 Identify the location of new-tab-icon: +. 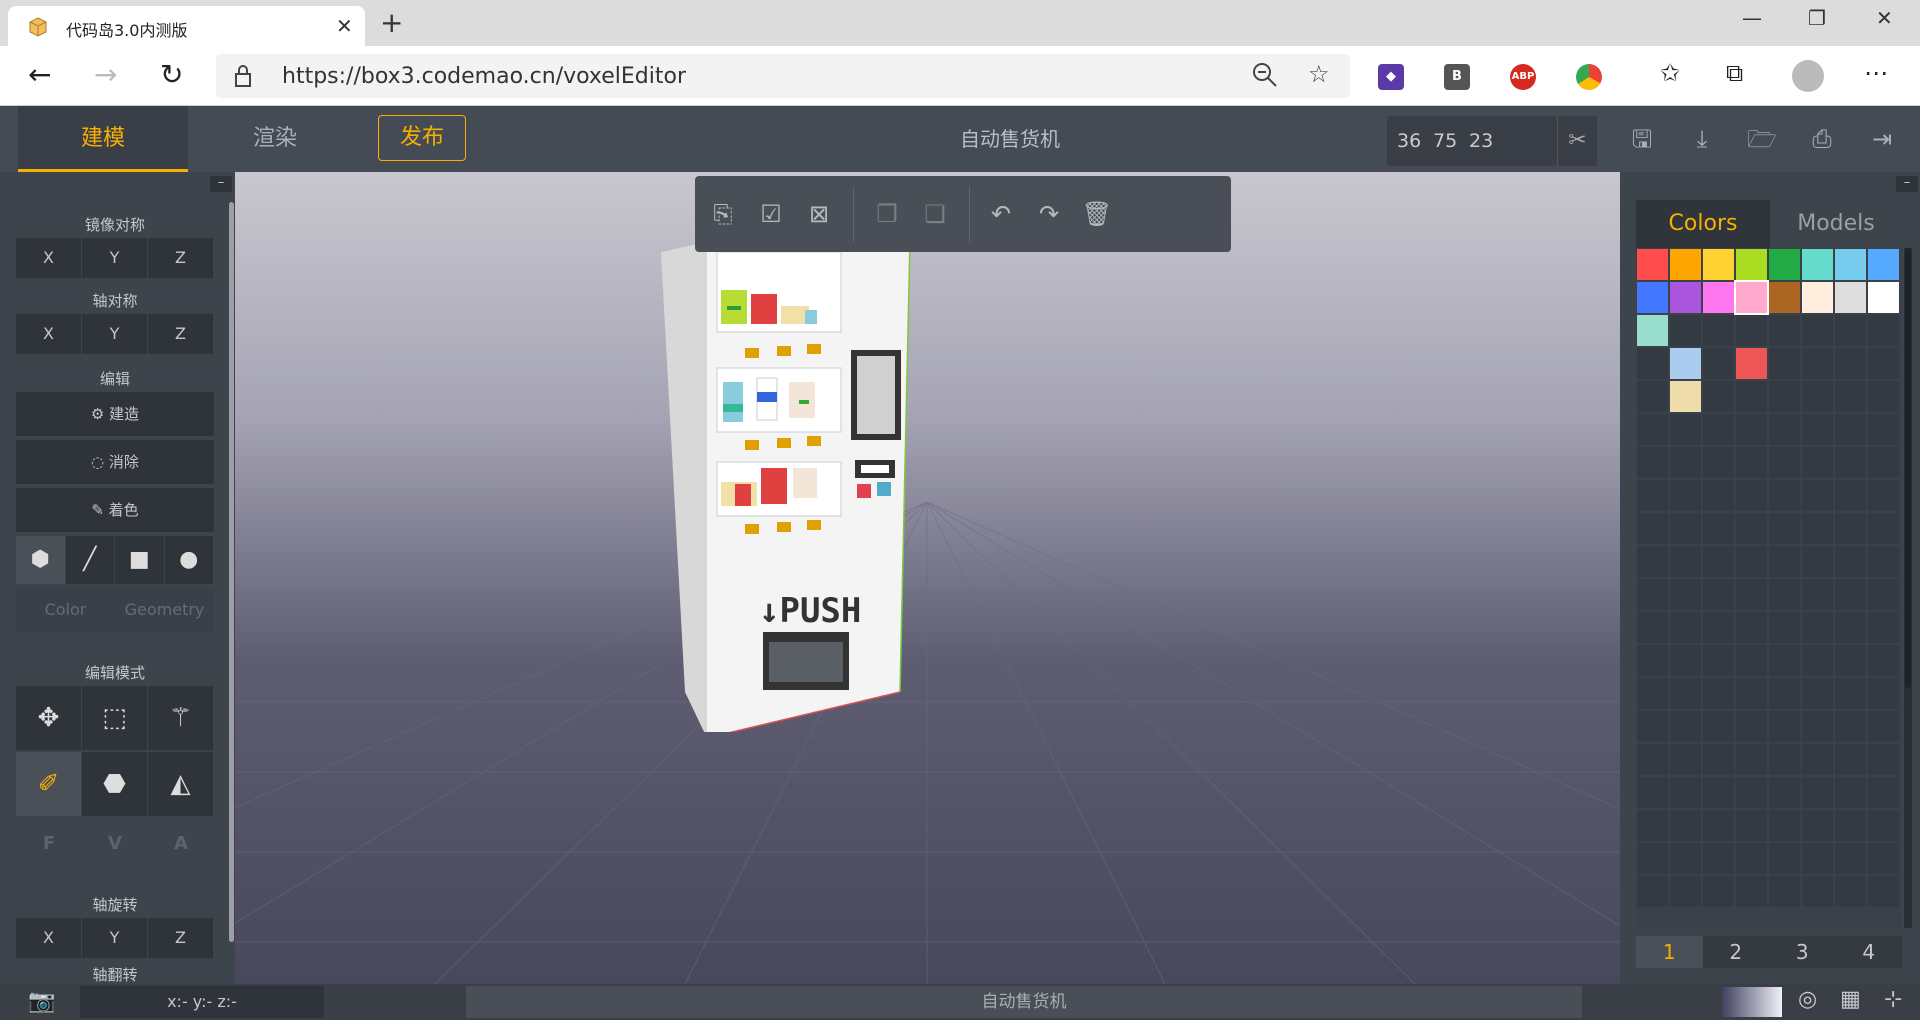
(391, 22).